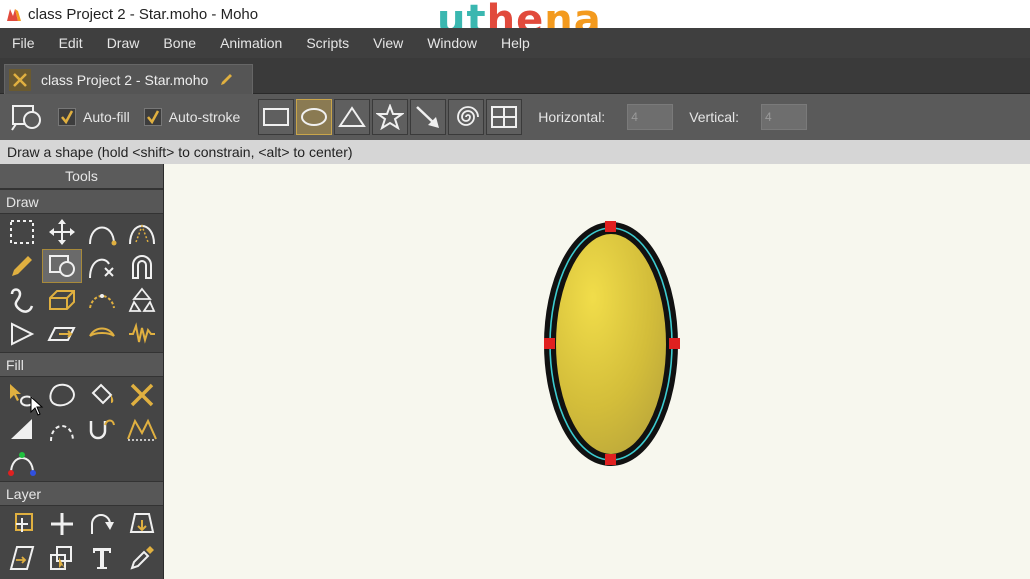 The image size is (1030, 579). What do you see at coordinates (504, 117) in the screenshot?
I see `grid-shape-button` at bounding box center [504, 117].